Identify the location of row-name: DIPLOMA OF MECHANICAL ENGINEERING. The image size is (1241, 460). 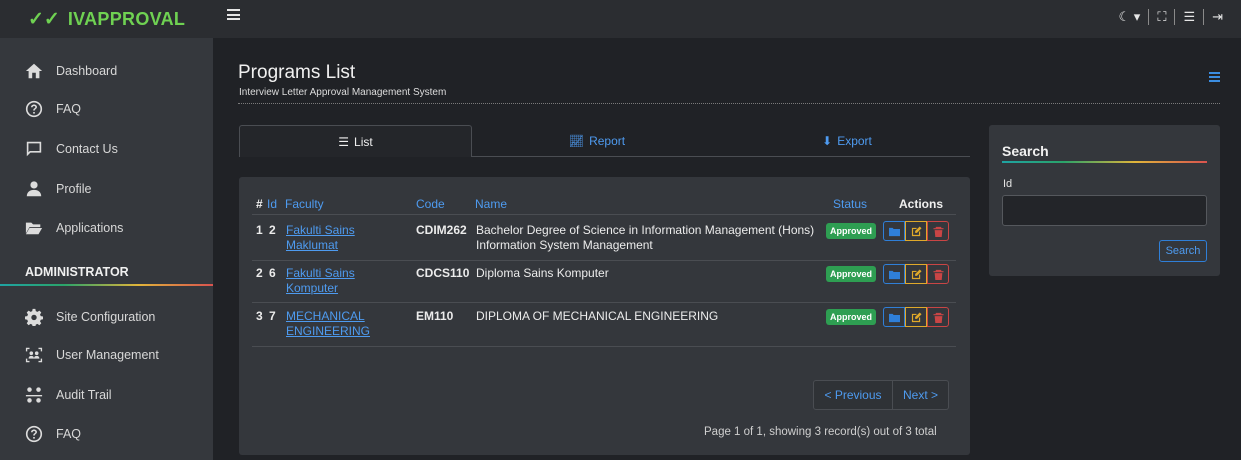
(597, 316).